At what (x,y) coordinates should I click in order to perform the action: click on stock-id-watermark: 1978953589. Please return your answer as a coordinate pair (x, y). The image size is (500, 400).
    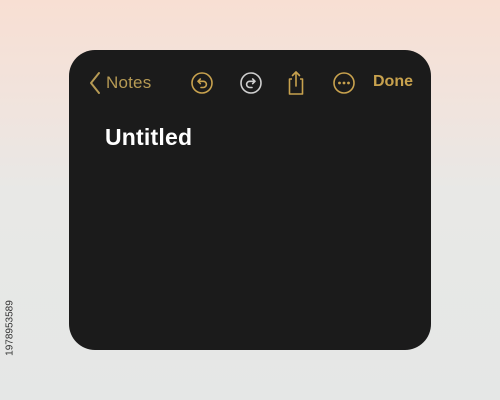
    Looking at the image, I should click on (11, 328).